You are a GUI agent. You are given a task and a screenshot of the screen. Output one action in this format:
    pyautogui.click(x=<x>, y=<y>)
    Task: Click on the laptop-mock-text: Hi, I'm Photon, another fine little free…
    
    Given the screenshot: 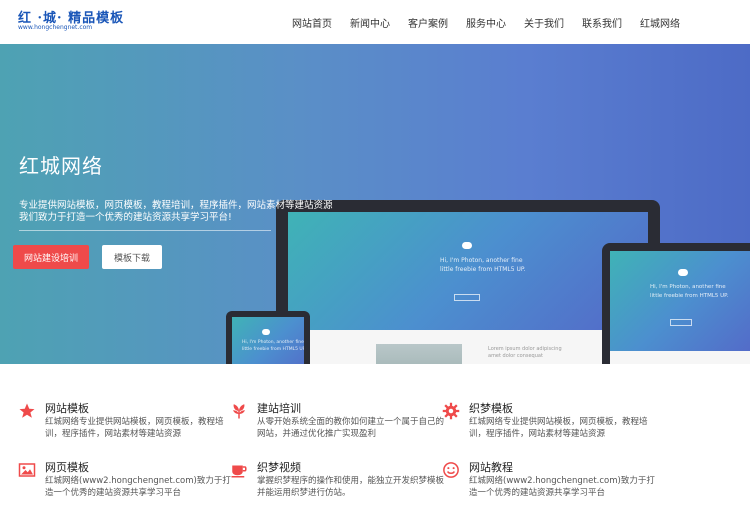 What is the action you would take?
    pyautogui.click(x=483, y=265)
    